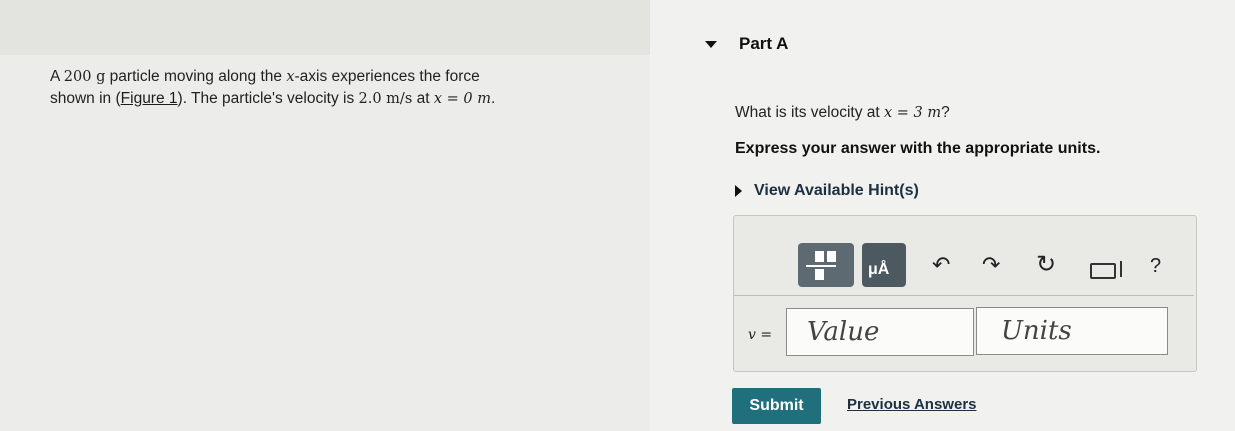 The image size is (1235, 431). I want to click on redo-icon: ↷, so click(991, 265).